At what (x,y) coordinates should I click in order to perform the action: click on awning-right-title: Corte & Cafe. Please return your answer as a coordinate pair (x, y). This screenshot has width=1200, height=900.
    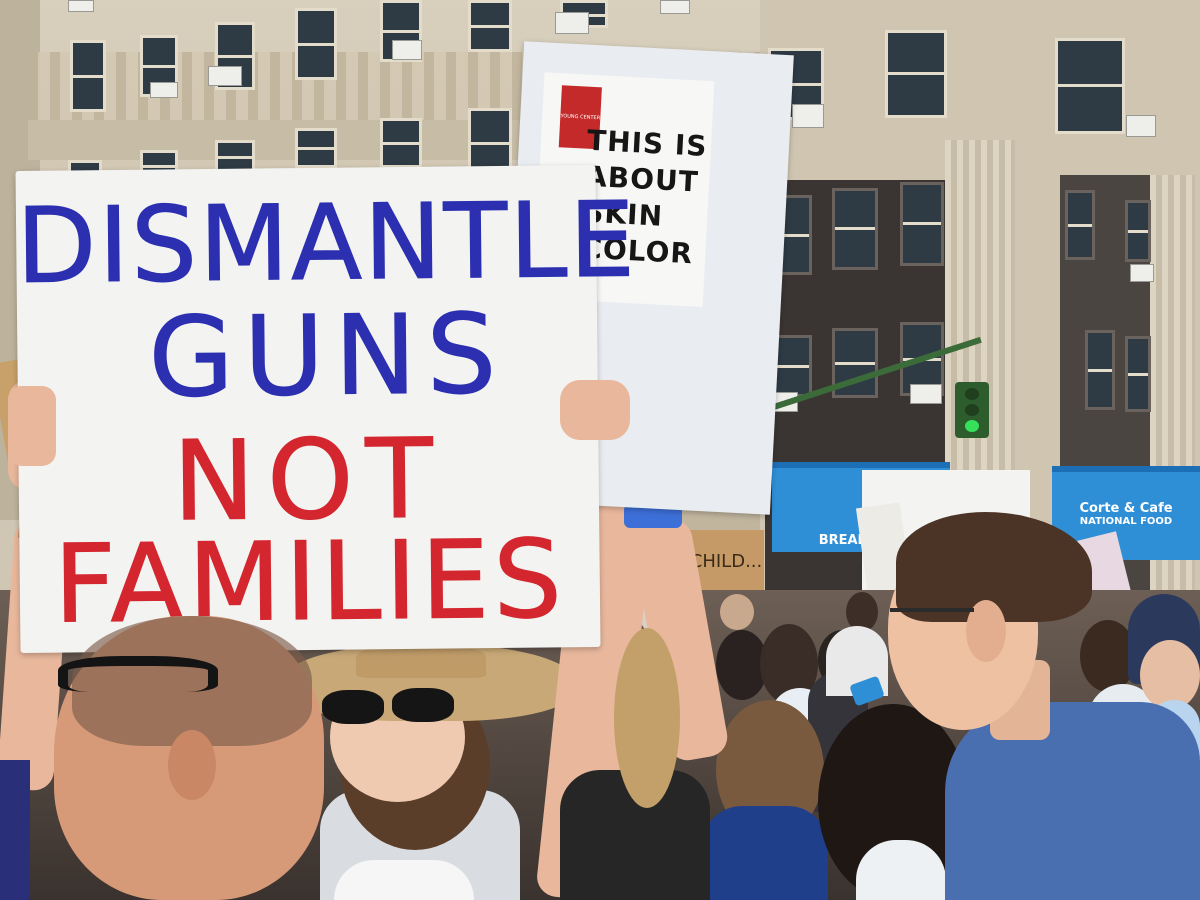
    Looking at the image, I should click on (1126, 508).